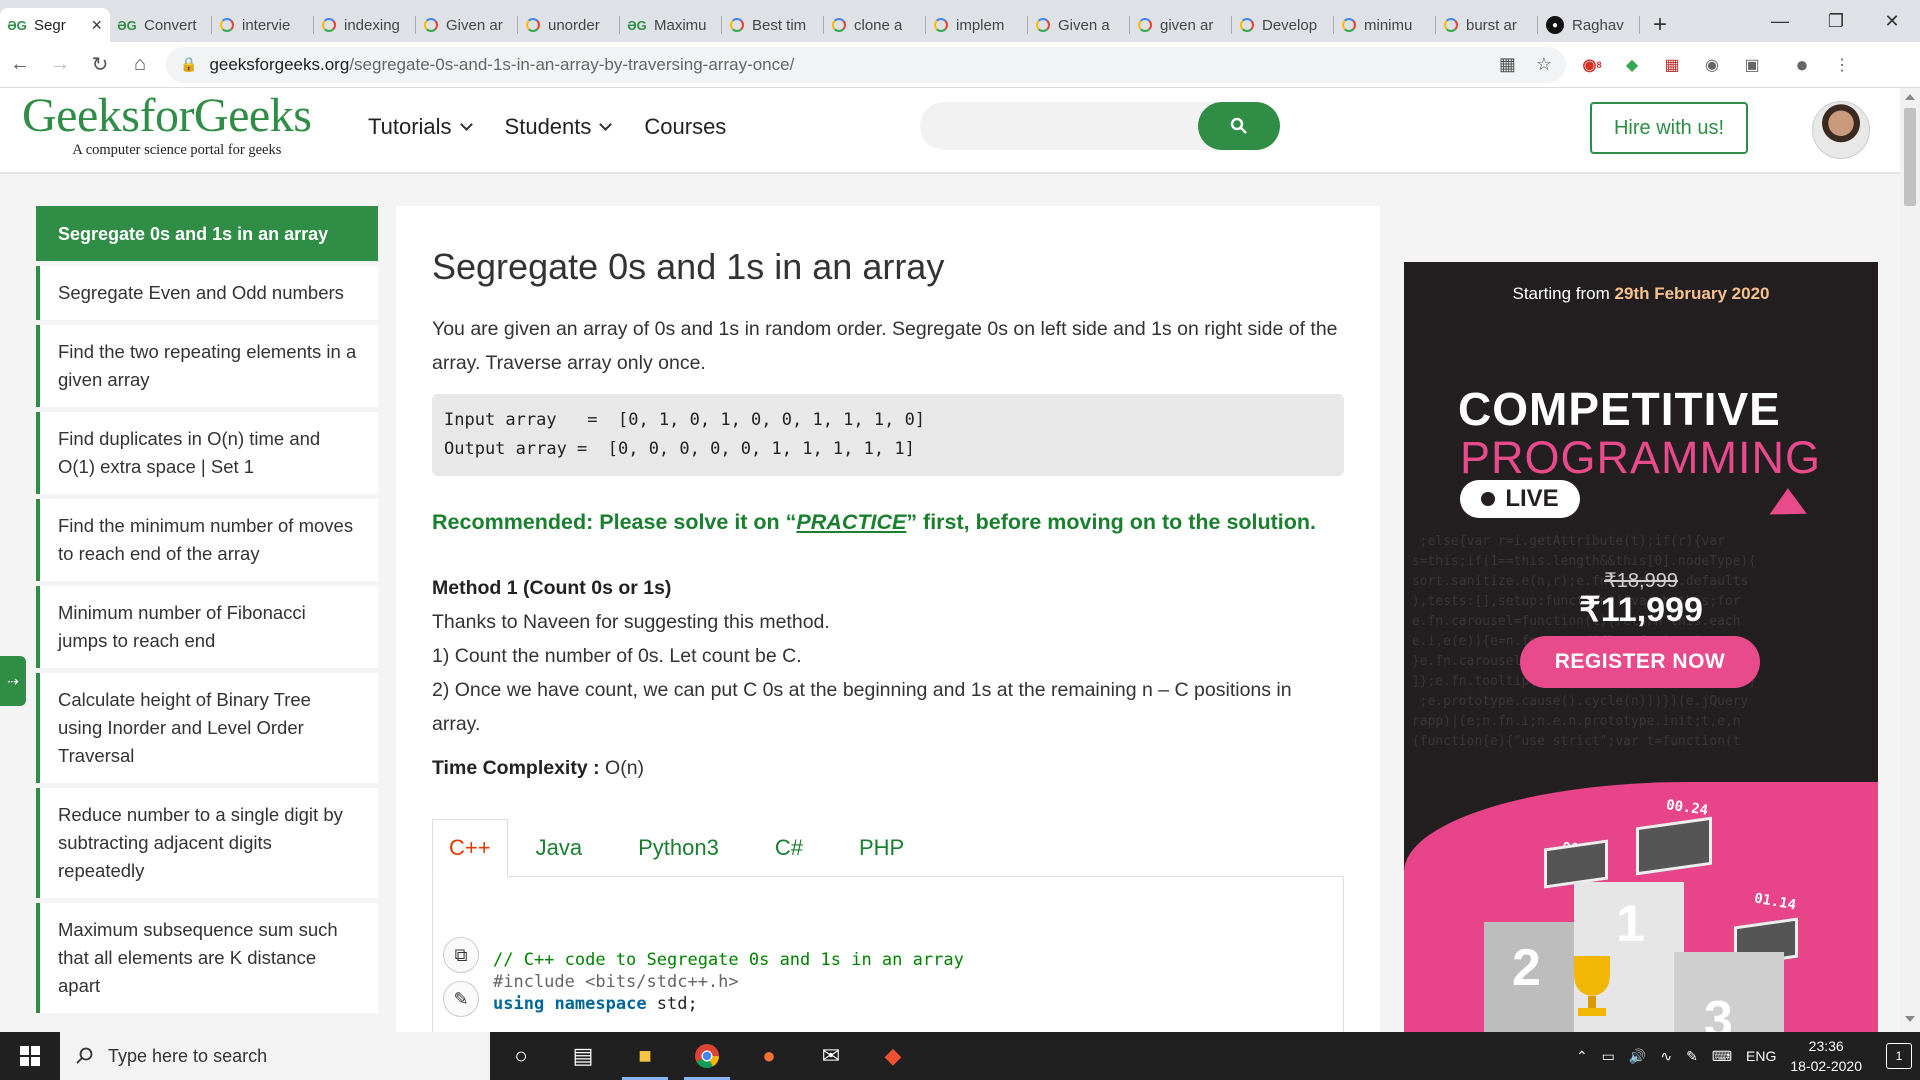 This screenshot has width=1920, height=1080. Describe the element at coordinates (100, 65) in the screenshot. I see `reload-button: ↻` at that location.